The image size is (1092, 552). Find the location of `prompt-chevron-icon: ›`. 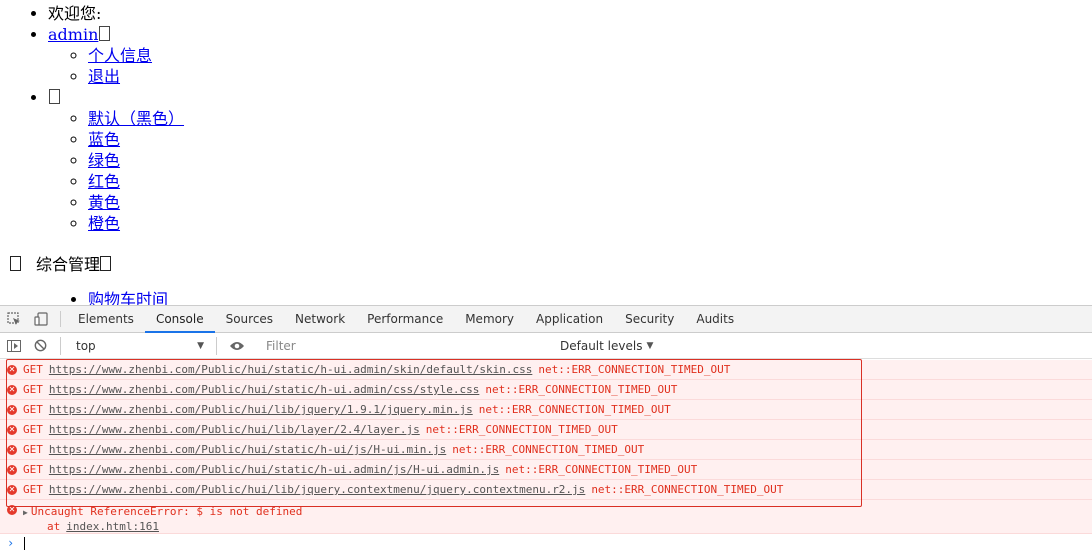

prompt-chevron-icon: › is located at coordinates (11, 543).